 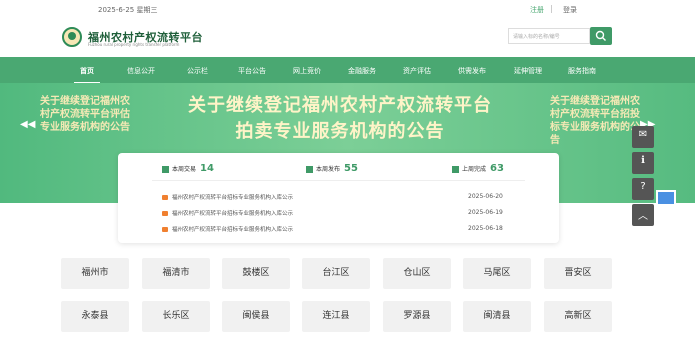 What do you see at coordinates (332, 168) in the screenshot?
I see `stat-week-publish: 本周发布 55` at bounding box center [332, 168].